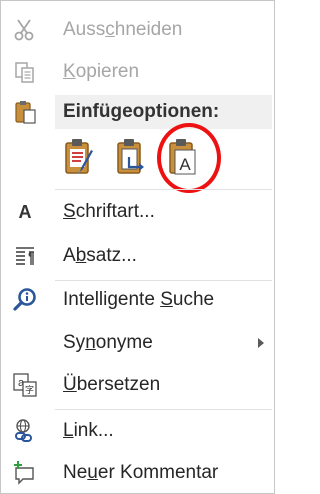  I want to click on copy-icon, so click(25, 72).